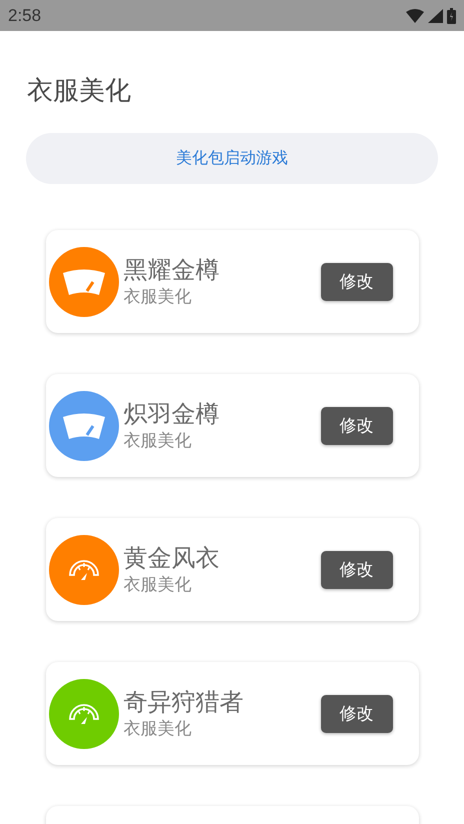 This screenshot has width=464, height=824. What do you see at coordinates (415, 15) in the screenshot?
I see `wifi-icon` at bounding box center [415, 15].